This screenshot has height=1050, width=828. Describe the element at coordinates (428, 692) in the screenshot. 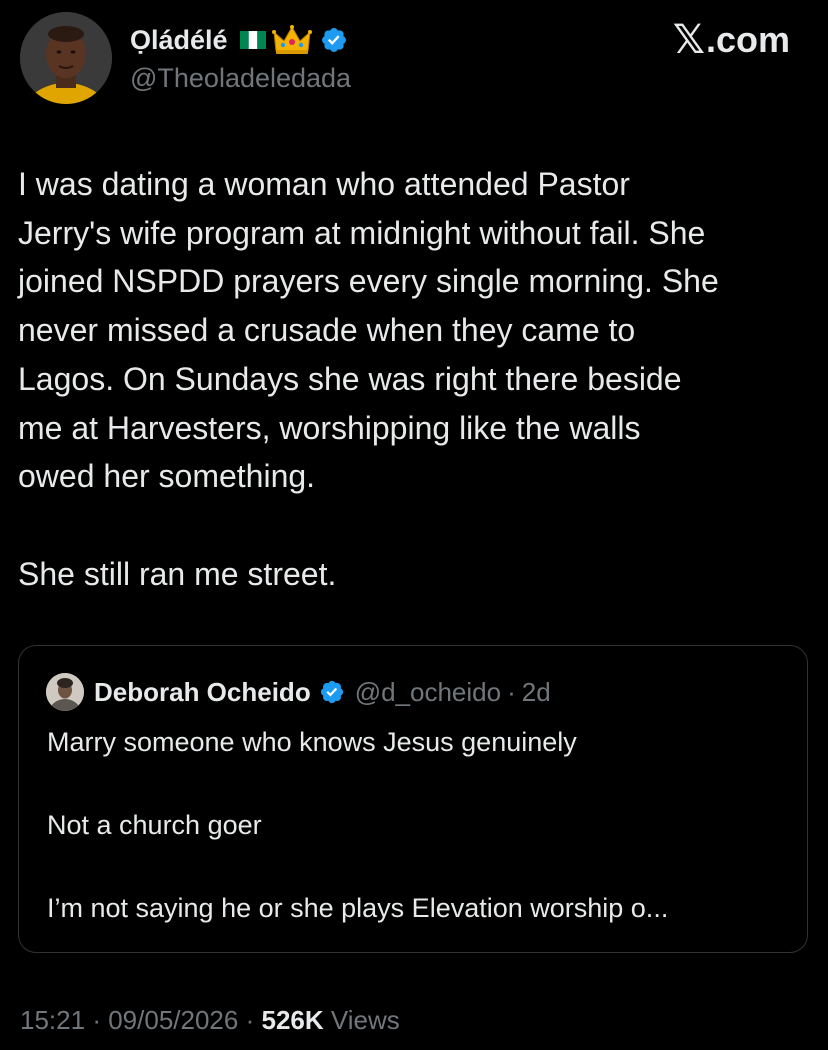

I see `quoted-author-handle: @d_ocheido` at that location.